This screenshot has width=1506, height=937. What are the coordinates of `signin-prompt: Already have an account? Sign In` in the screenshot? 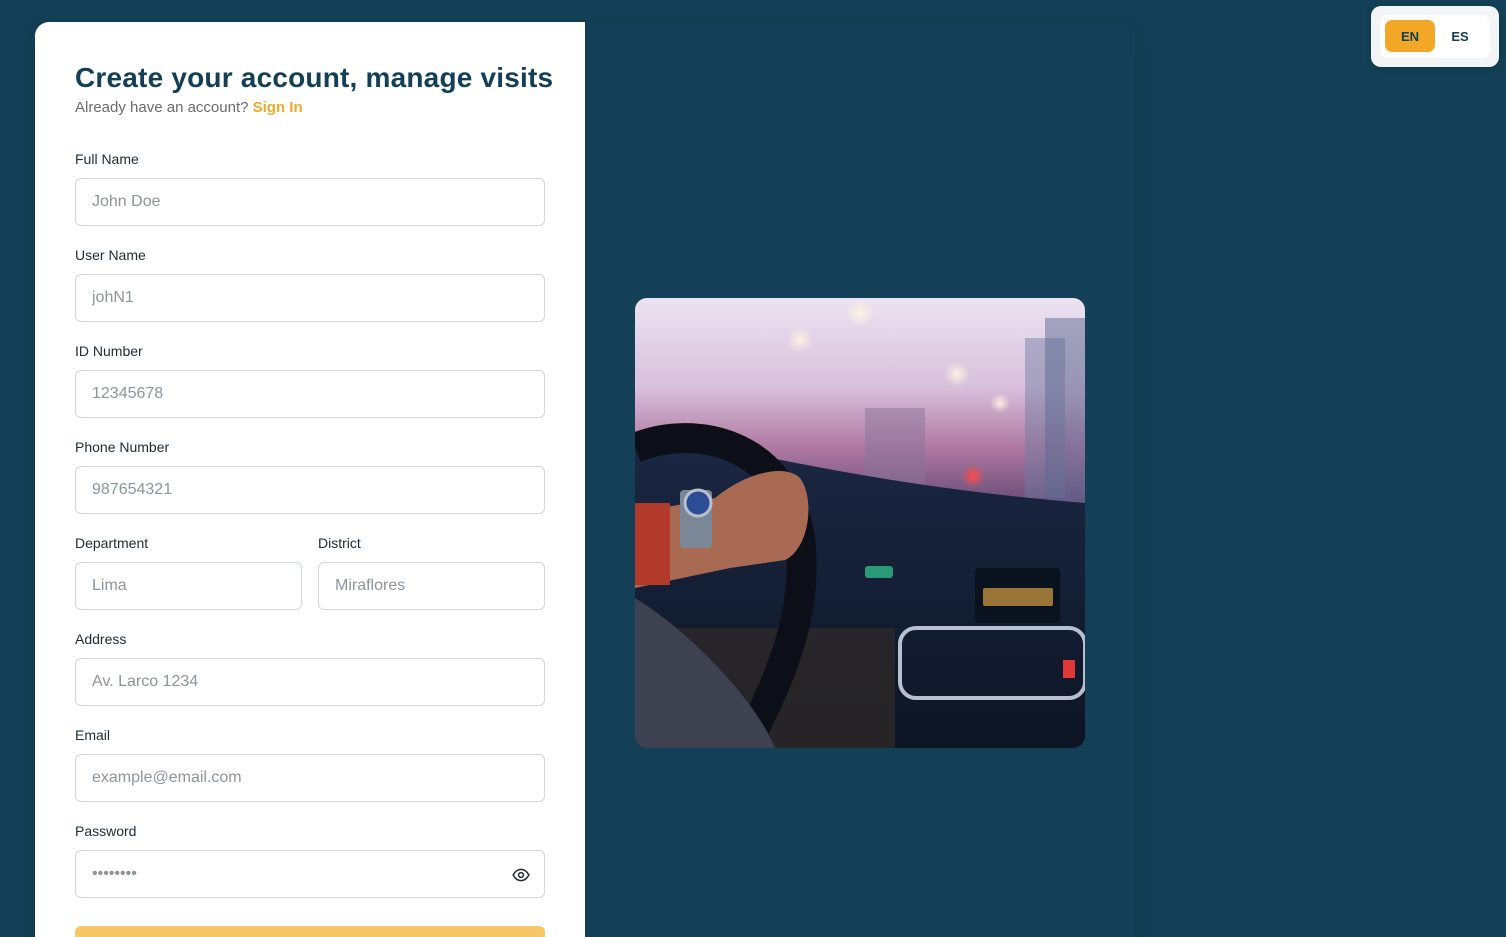 It's located at (189, 107).